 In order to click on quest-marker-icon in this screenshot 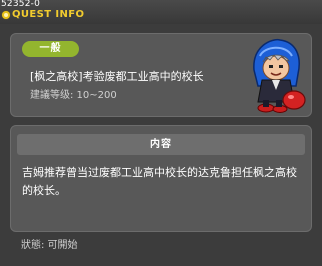, I will do `click(6, 15)`.